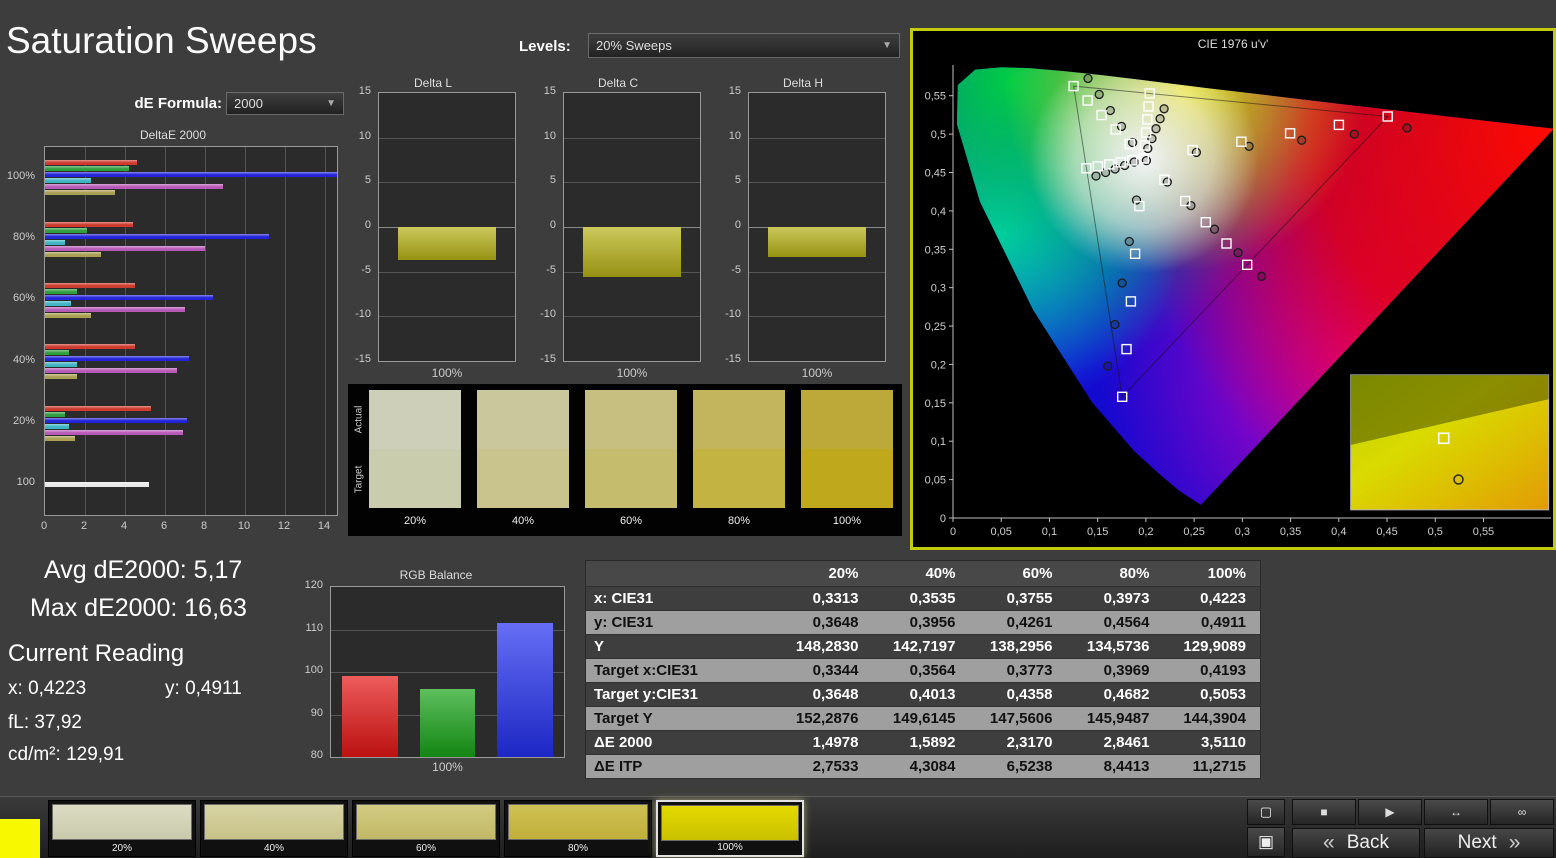 The image size is (1556, 858). I want to click on svg-text: 0,45, so click(935, 173).